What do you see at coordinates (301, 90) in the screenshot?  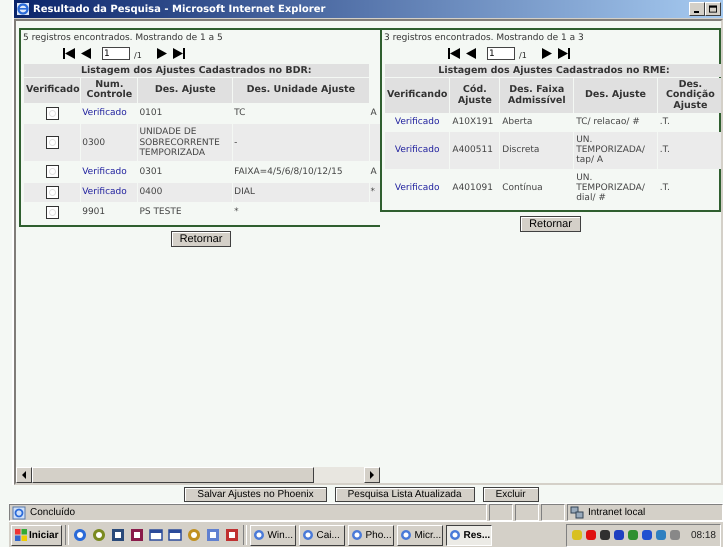 I see `column-header: Des. Unidade Ajuste` at bounding box center [301, 90].